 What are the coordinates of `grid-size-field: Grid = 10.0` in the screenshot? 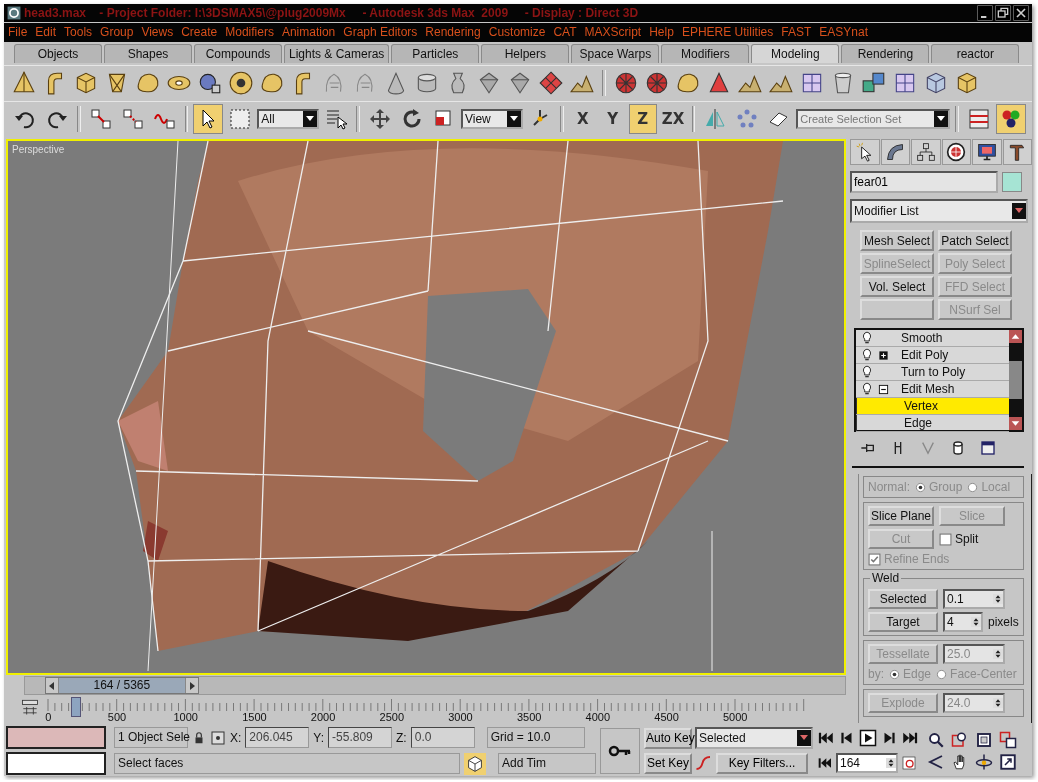 It's located at (535, 738).